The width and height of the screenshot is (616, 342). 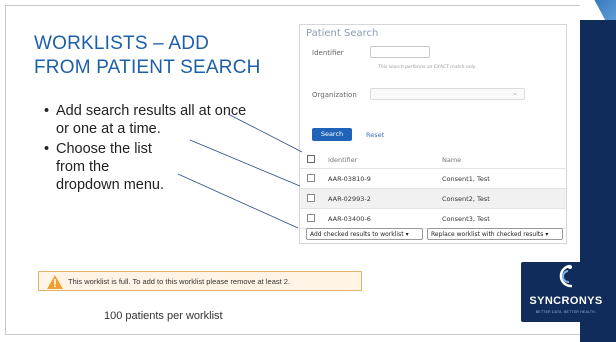 What do you see at coordinates (151, 111) in the screenshot?
I see `bullet-line: Add search results all at once` at bounding box center [151, 111].